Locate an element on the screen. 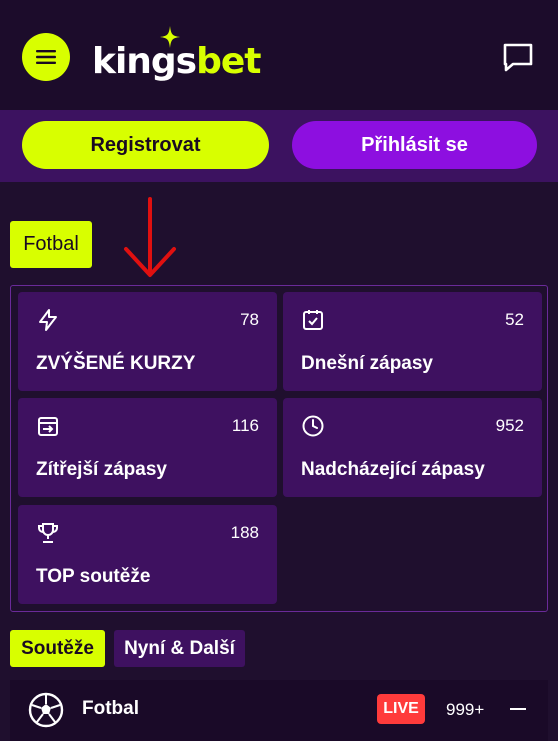  calendar-check-icon is located at coordinates (313, 320).